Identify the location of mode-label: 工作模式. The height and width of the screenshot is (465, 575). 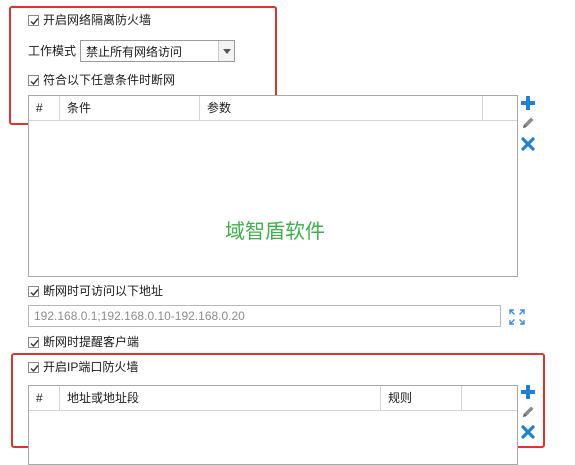
(52, 51).